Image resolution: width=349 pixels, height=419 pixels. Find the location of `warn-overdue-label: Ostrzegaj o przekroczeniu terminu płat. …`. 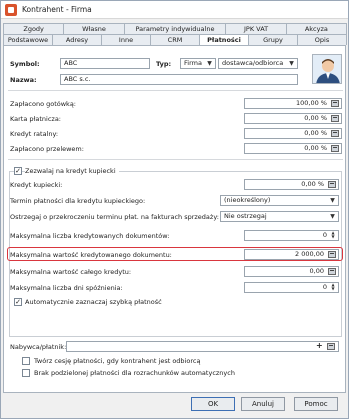

warn-overdue-label: Ostrzegaj o przekroczeniu terminu płat. … is located at coordinates (114, 217).